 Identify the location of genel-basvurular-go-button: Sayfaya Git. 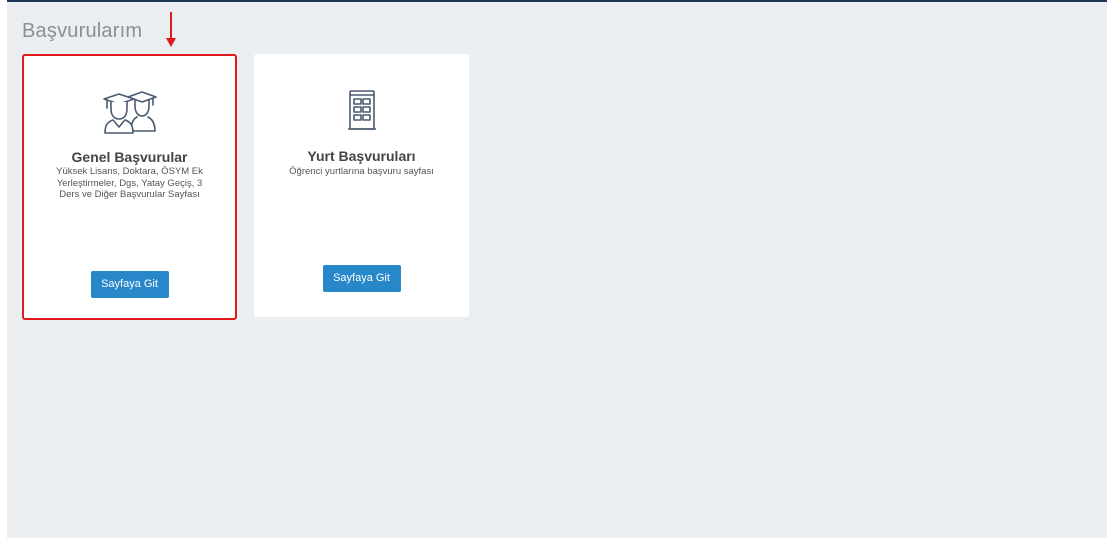
(129, 284).